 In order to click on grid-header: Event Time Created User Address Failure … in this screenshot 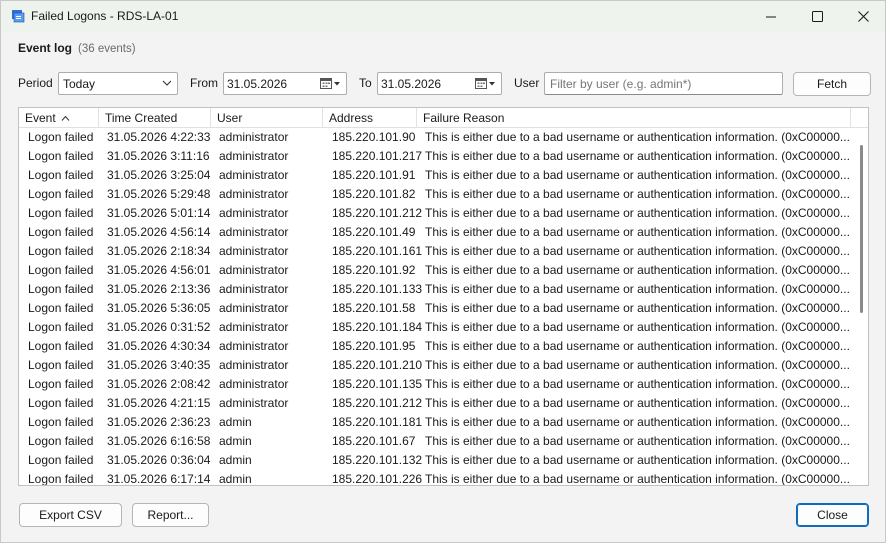, I will do `click(443, 118)`.